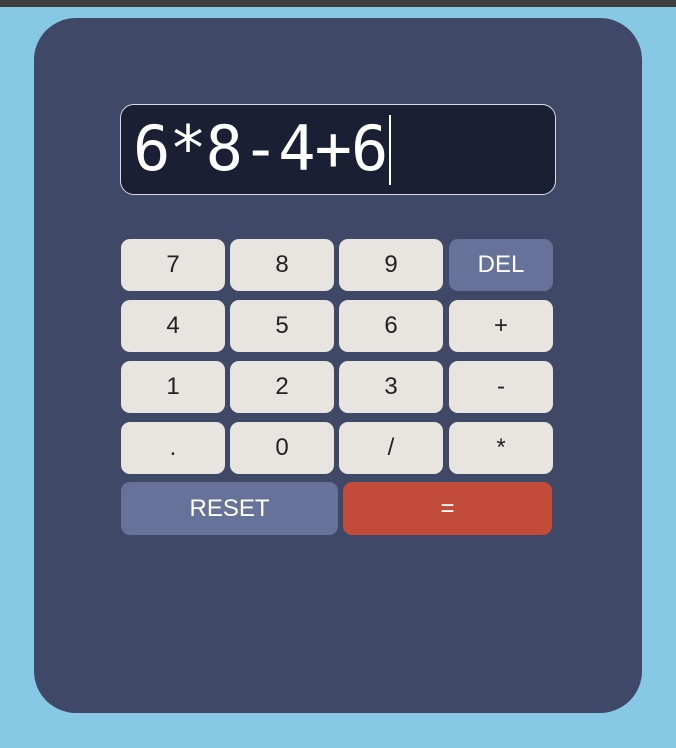 The image size is (676, 748). I want to click on calculator-display: 6*8-4+6, so click(338, 149).